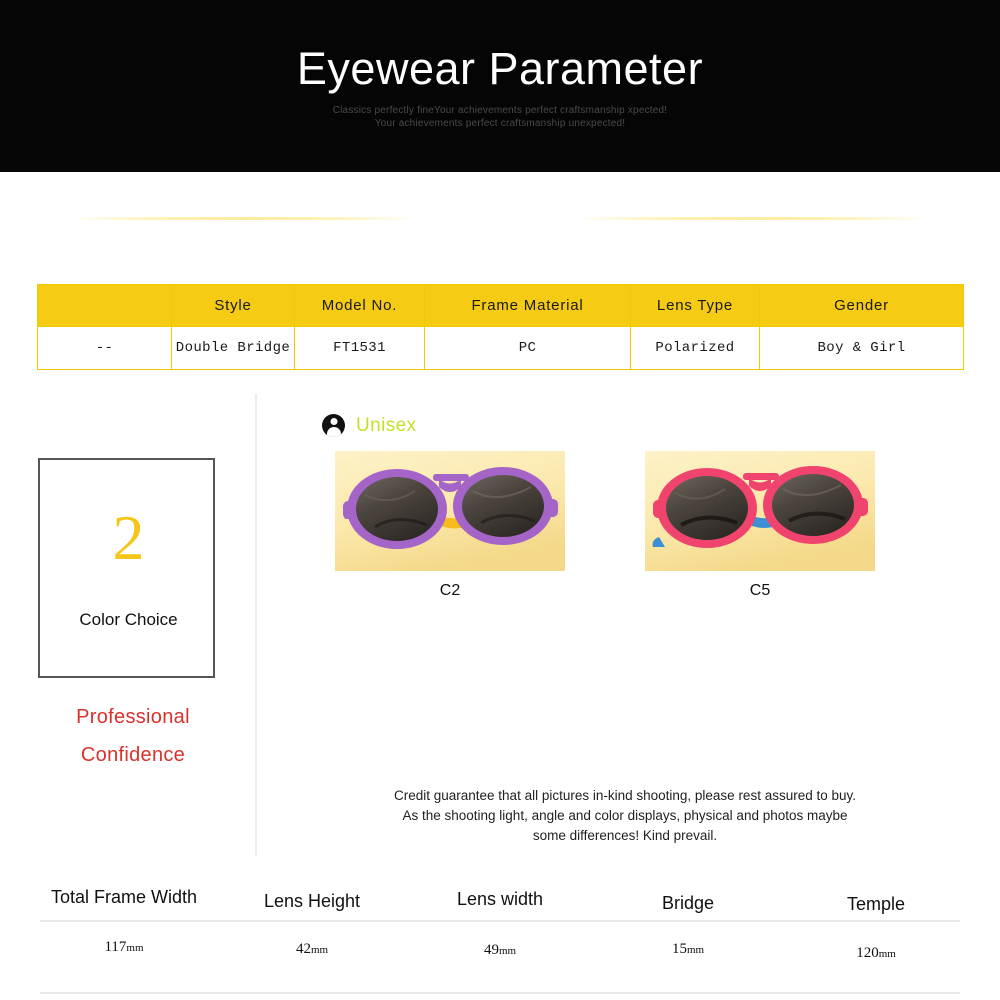  I want to click on table-header-frame-material: Frame Material, so click(527, 305).